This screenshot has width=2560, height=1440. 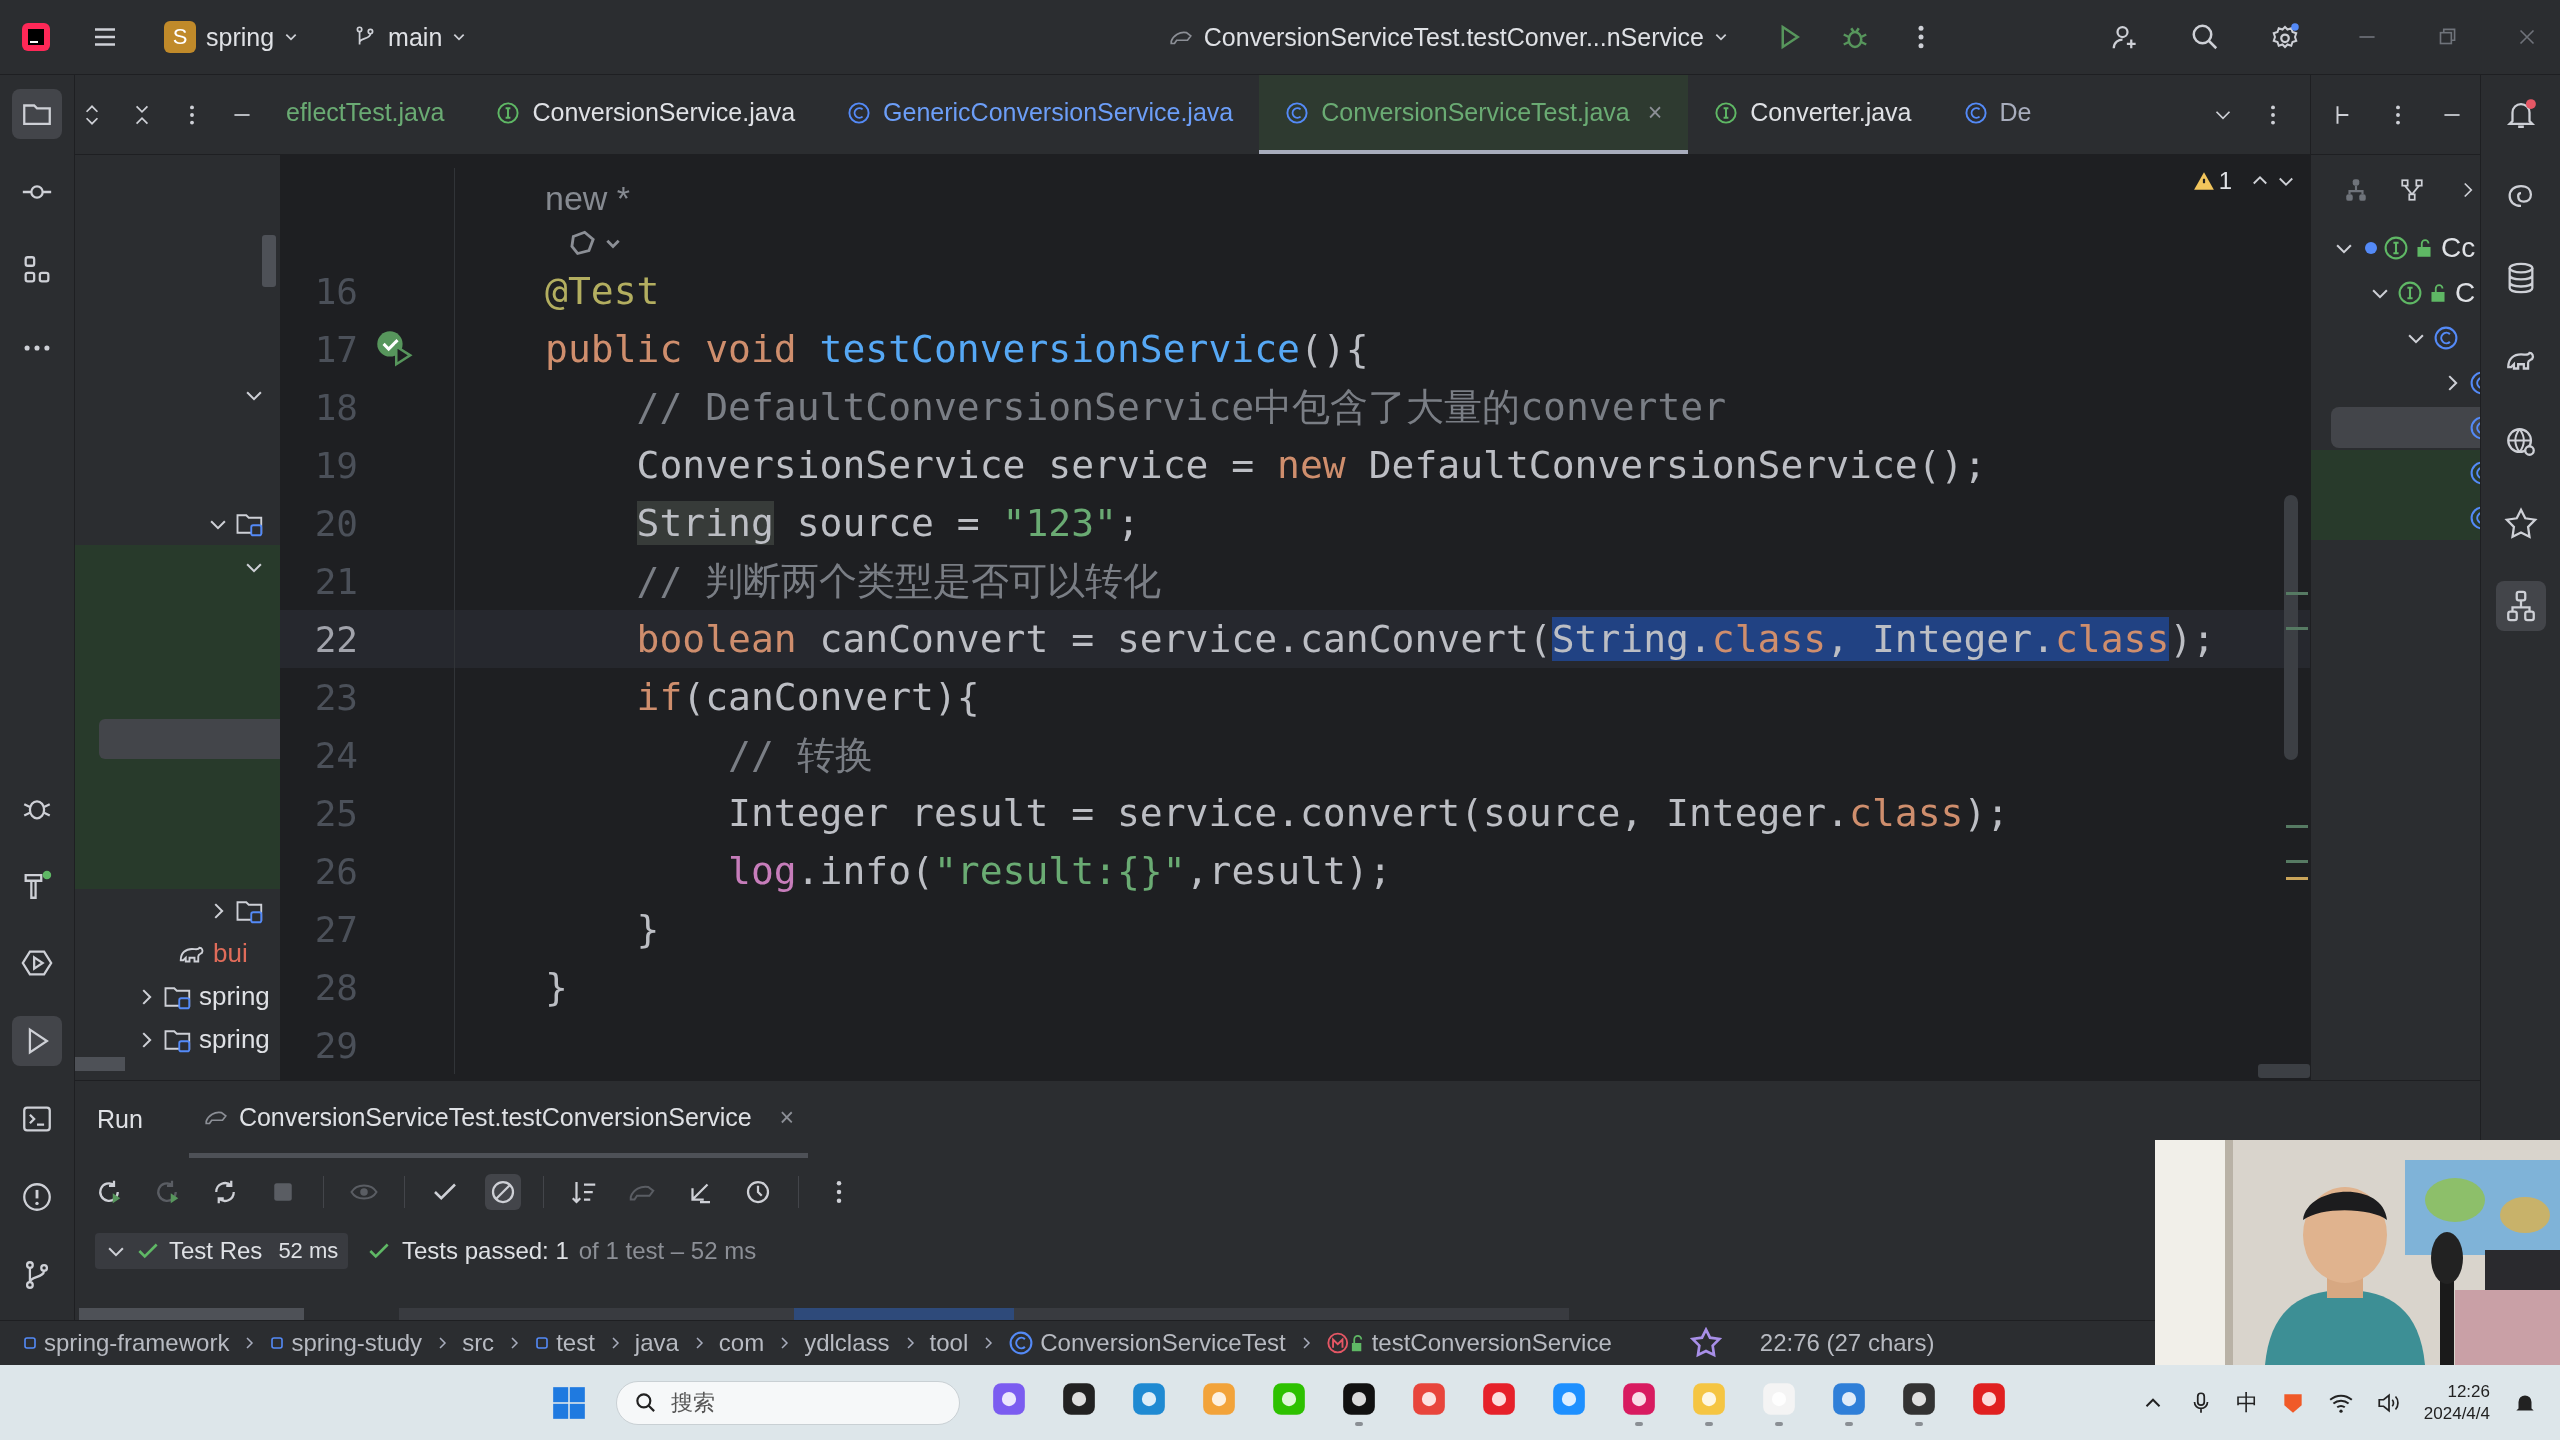 What do you see at coordinates (1040, 114) in the screenshot?
I see `file-tab: GenericConversionService.java` at bounding box center [1040, 114].